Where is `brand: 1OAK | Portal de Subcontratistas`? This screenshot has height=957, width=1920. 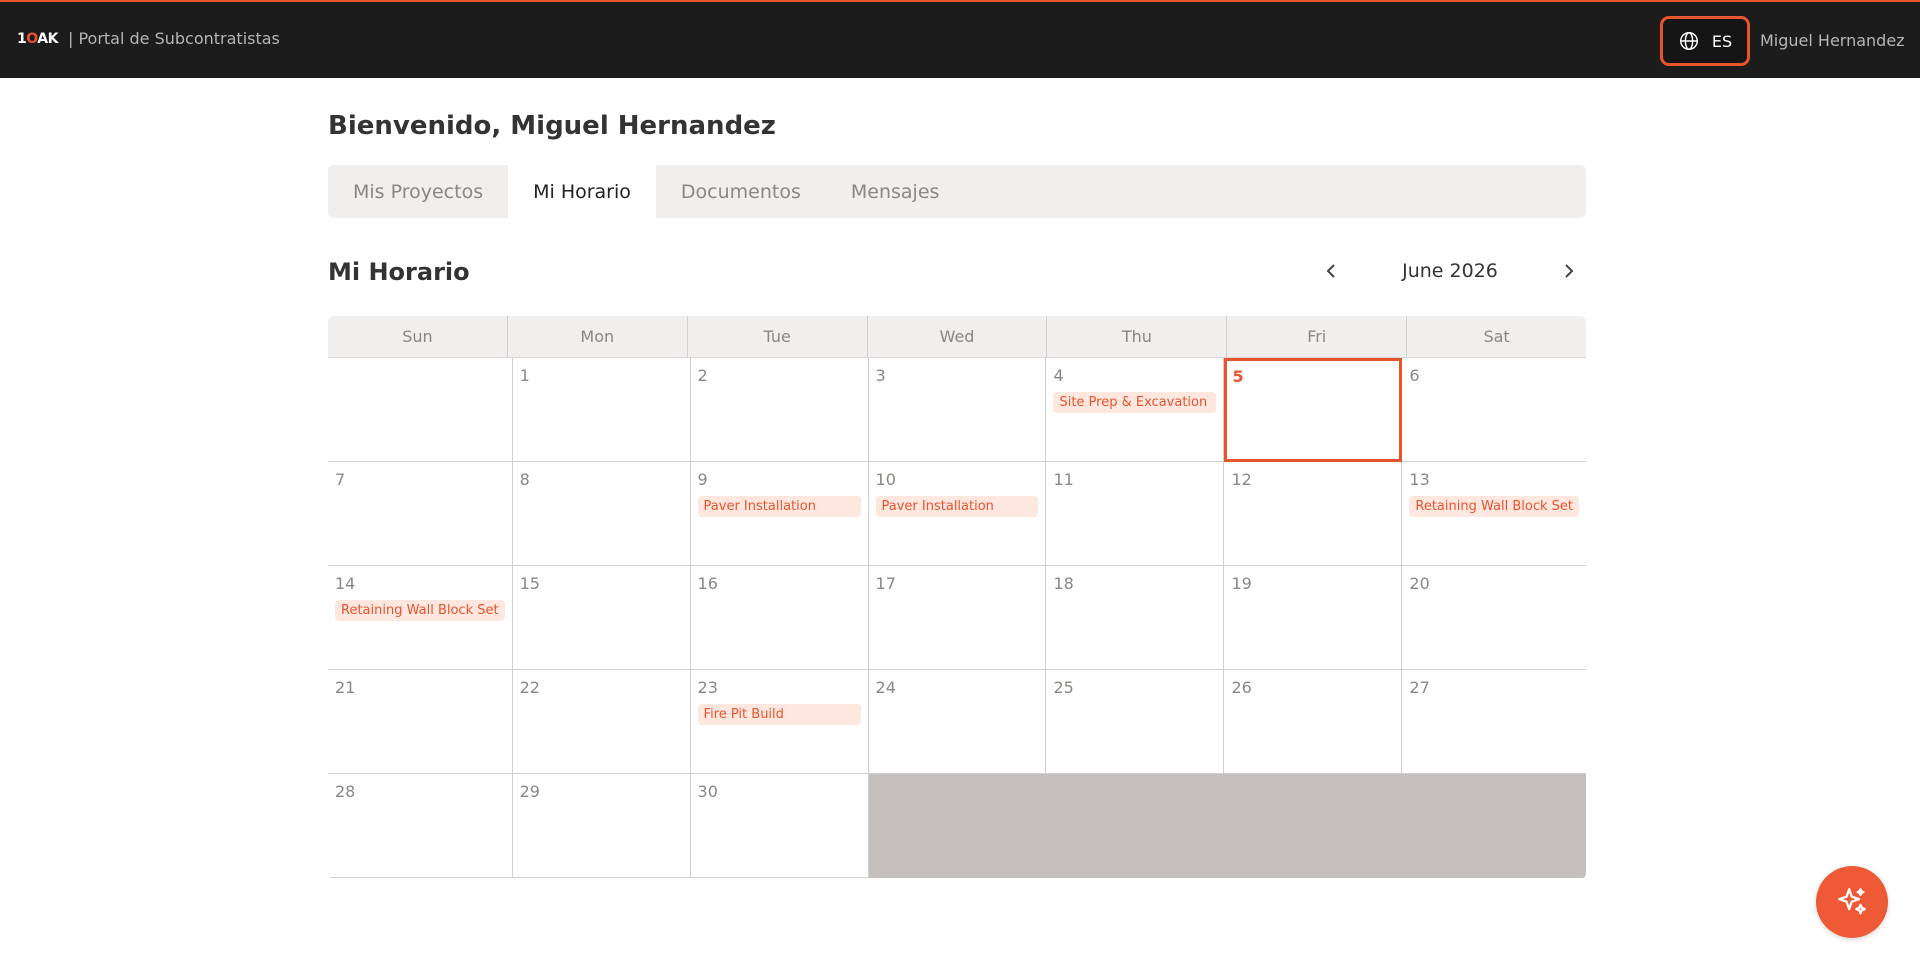
brand: 1OAK | Portal de Subcontratistas is located at coordinates (148, 38).